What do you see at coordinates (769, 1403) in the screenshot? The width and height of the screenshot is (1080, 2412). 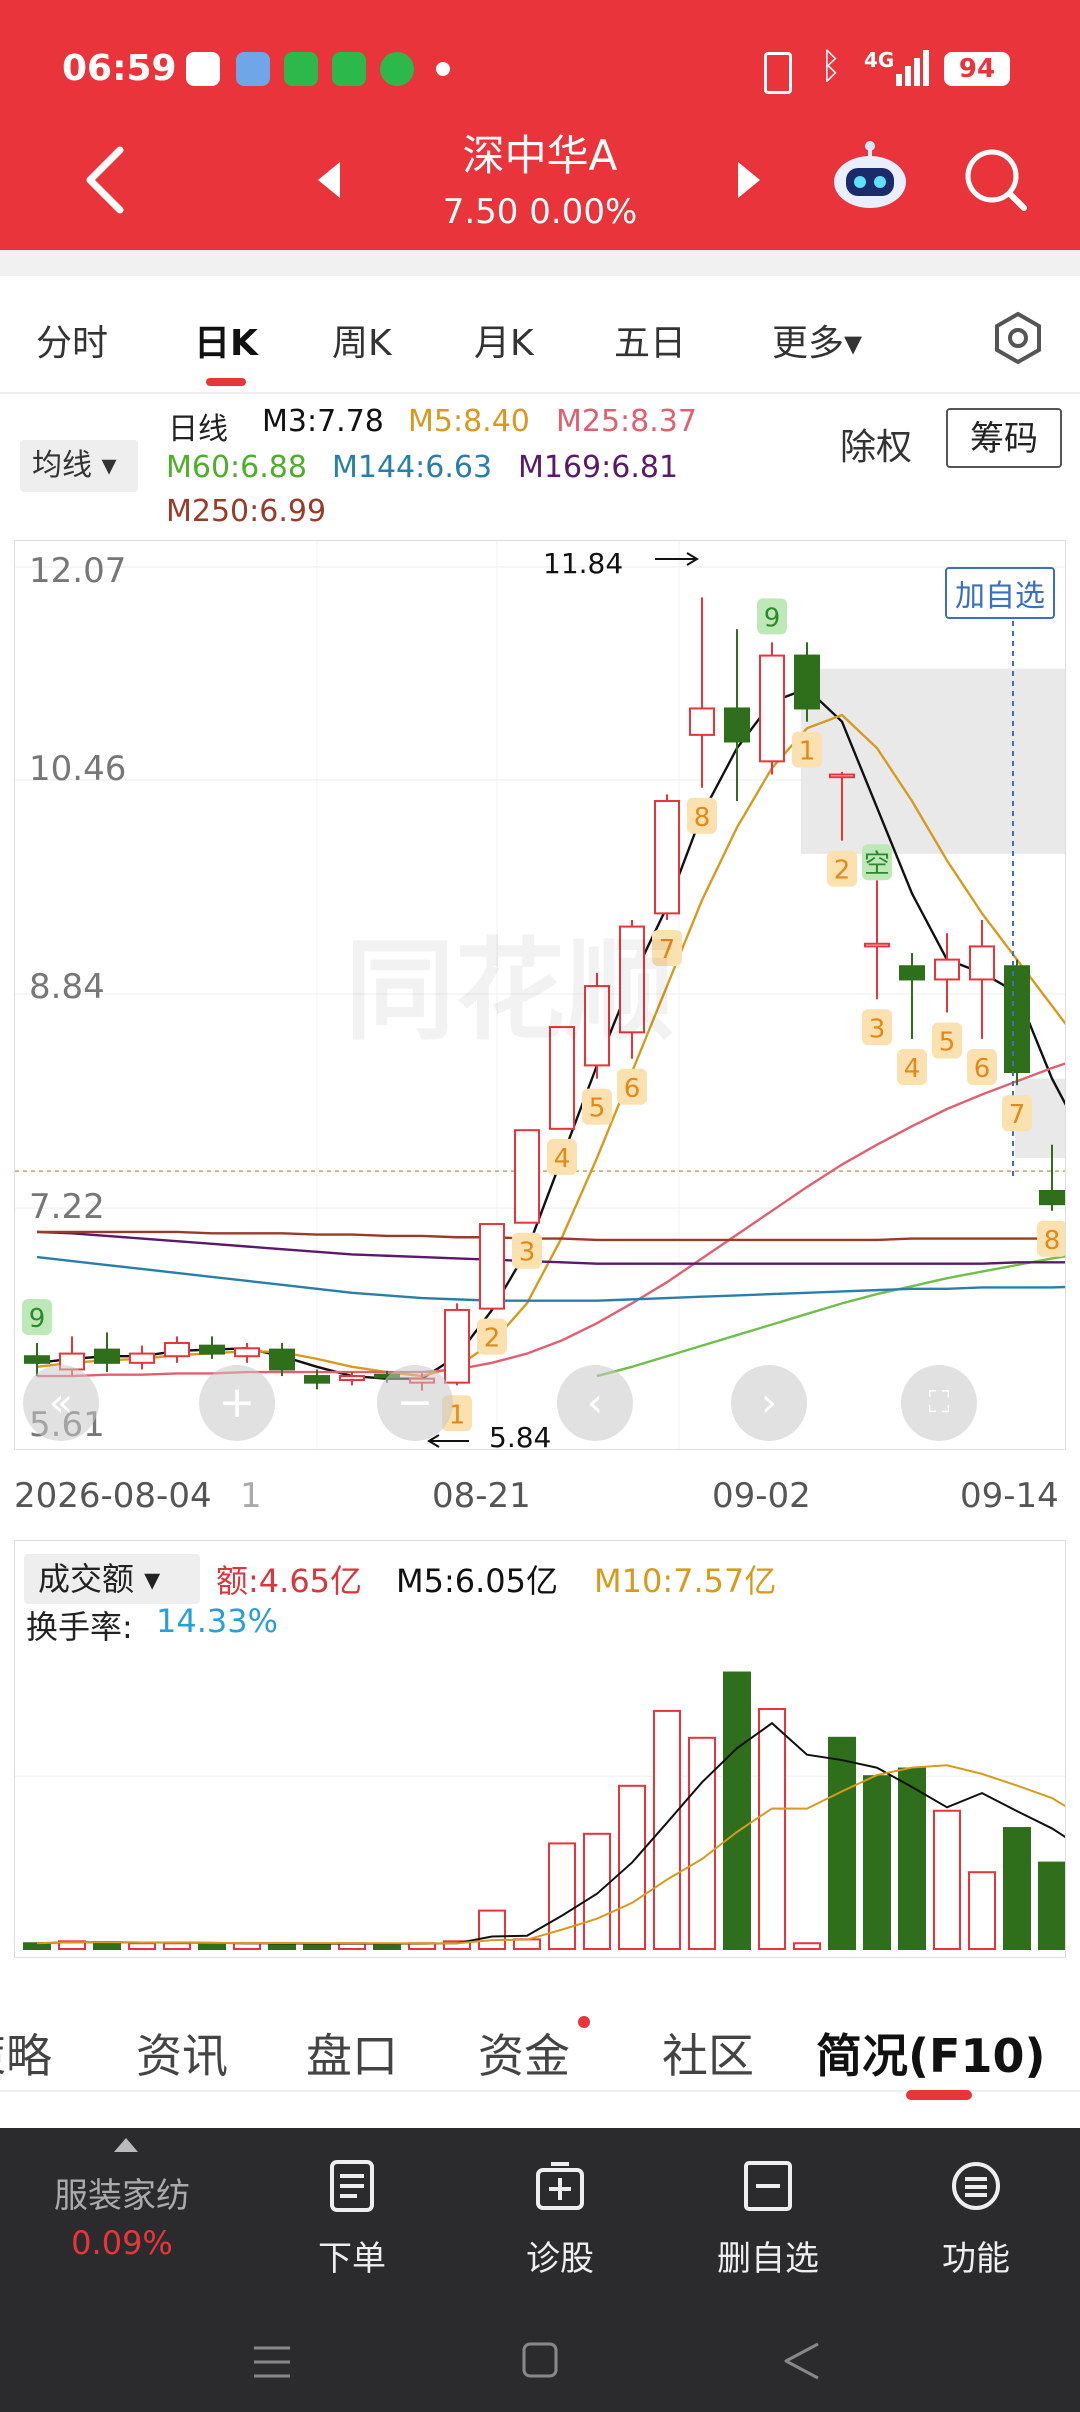 I see `scroll-right-icon: ›` at bounding box center [769, 1403].